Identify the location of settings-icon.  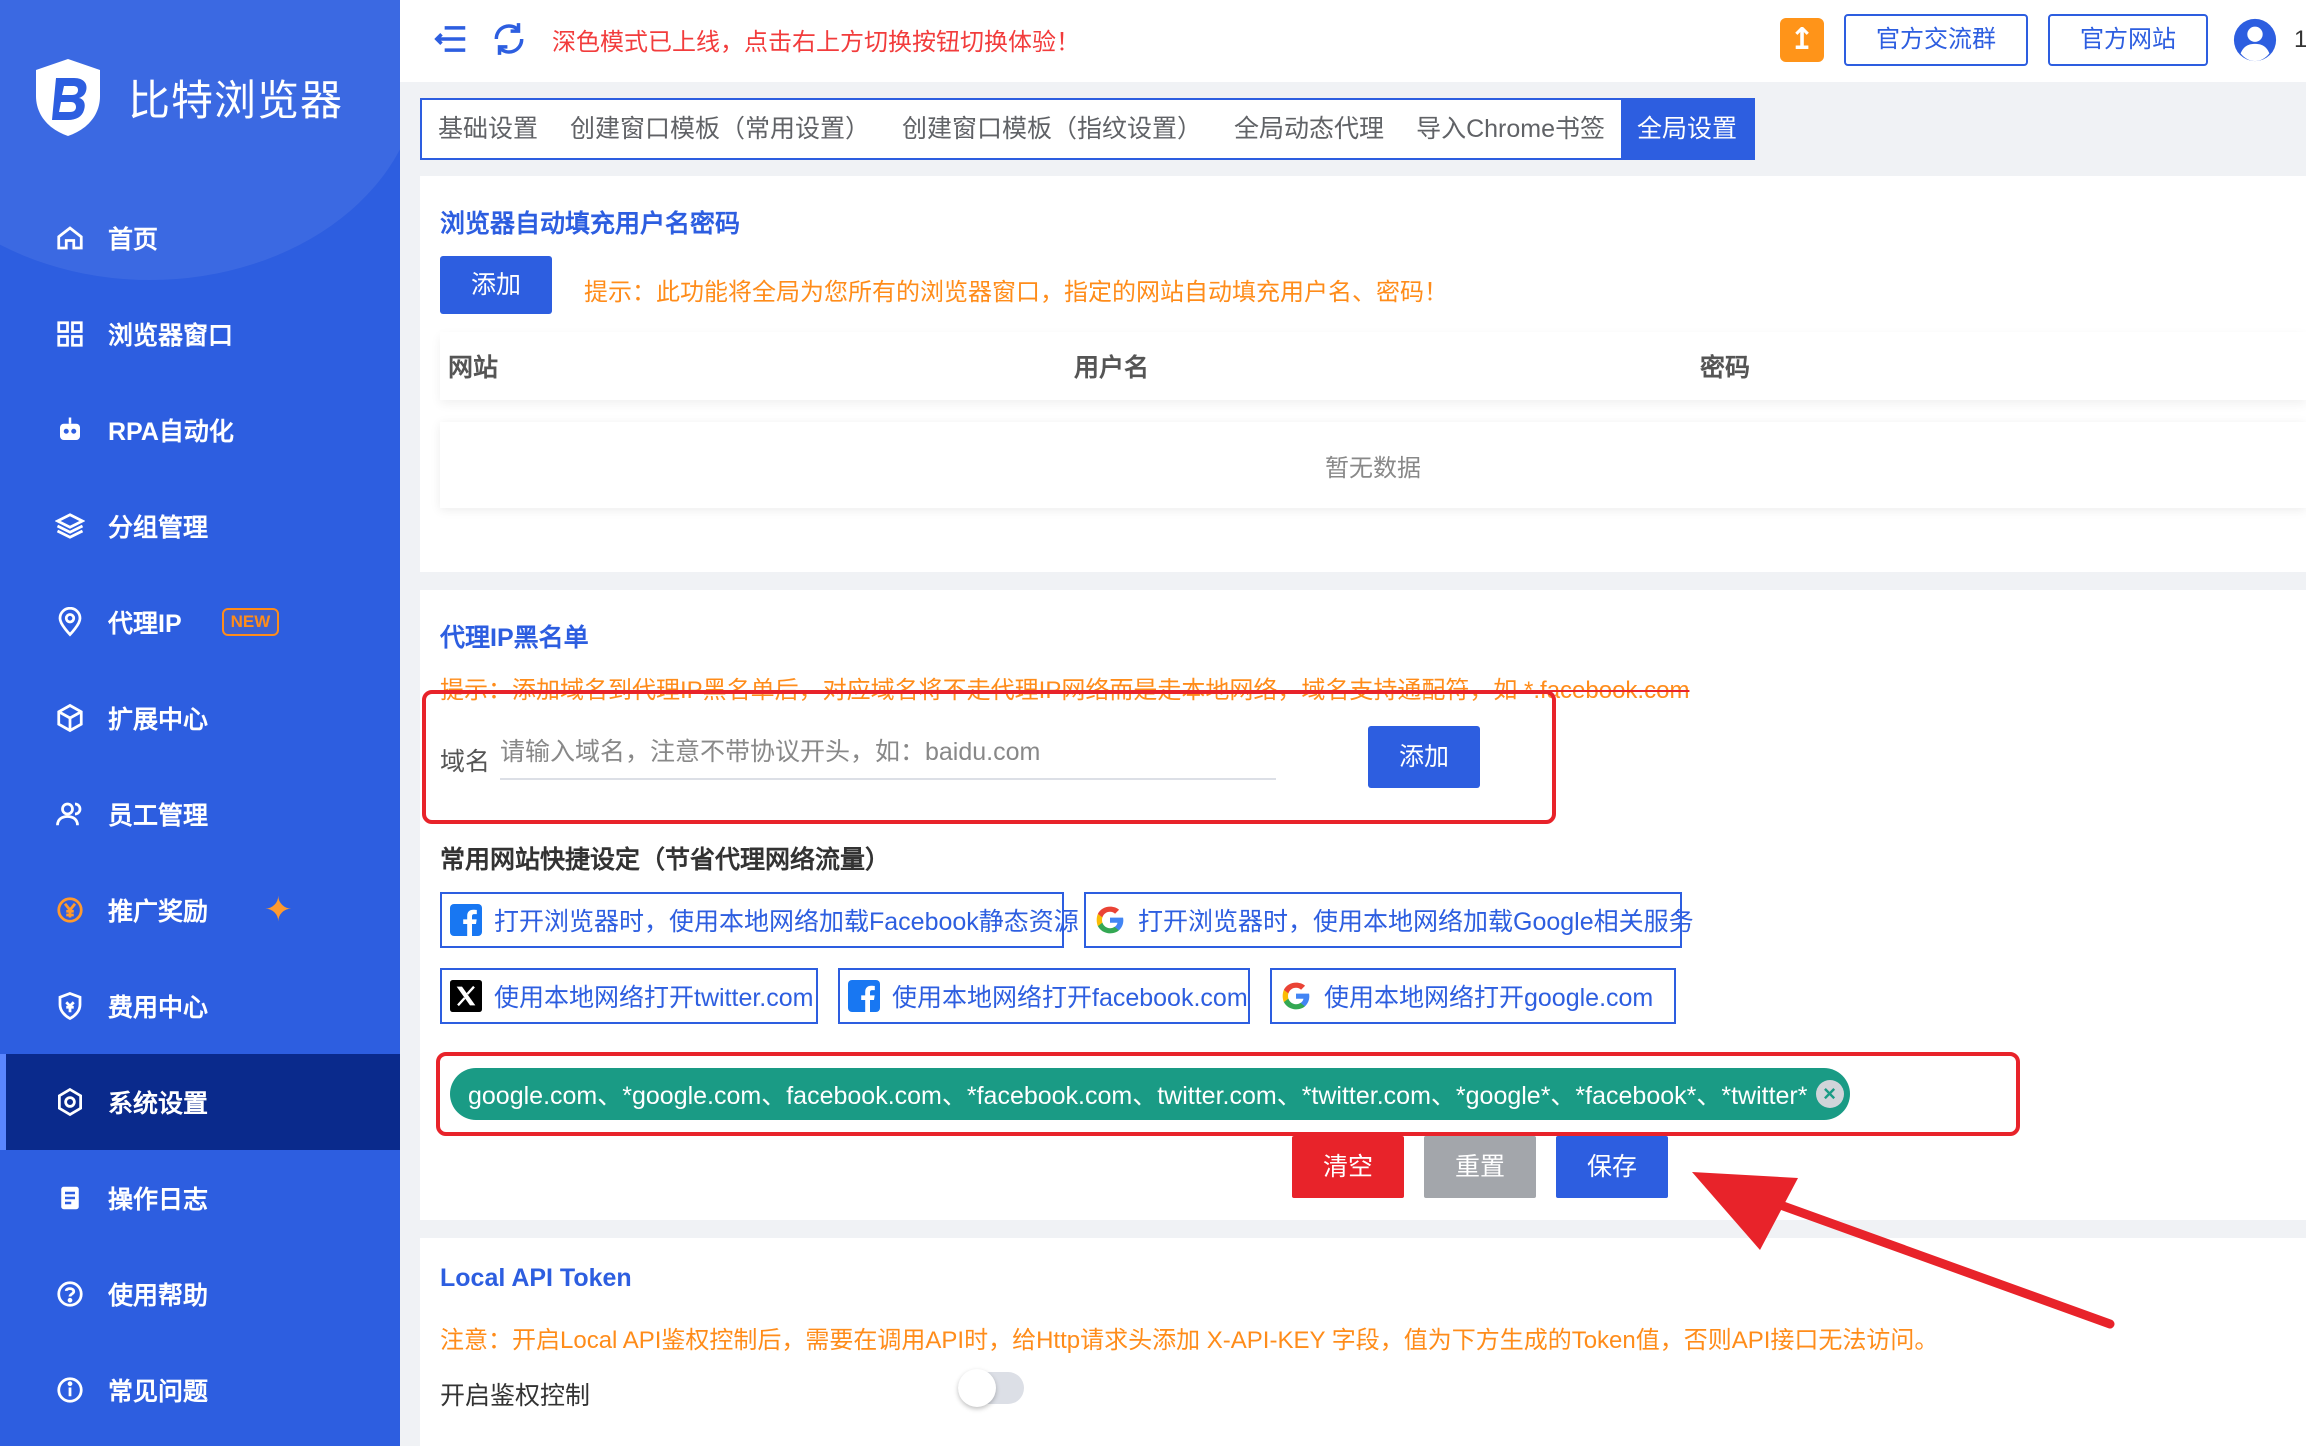
(70, 1102).